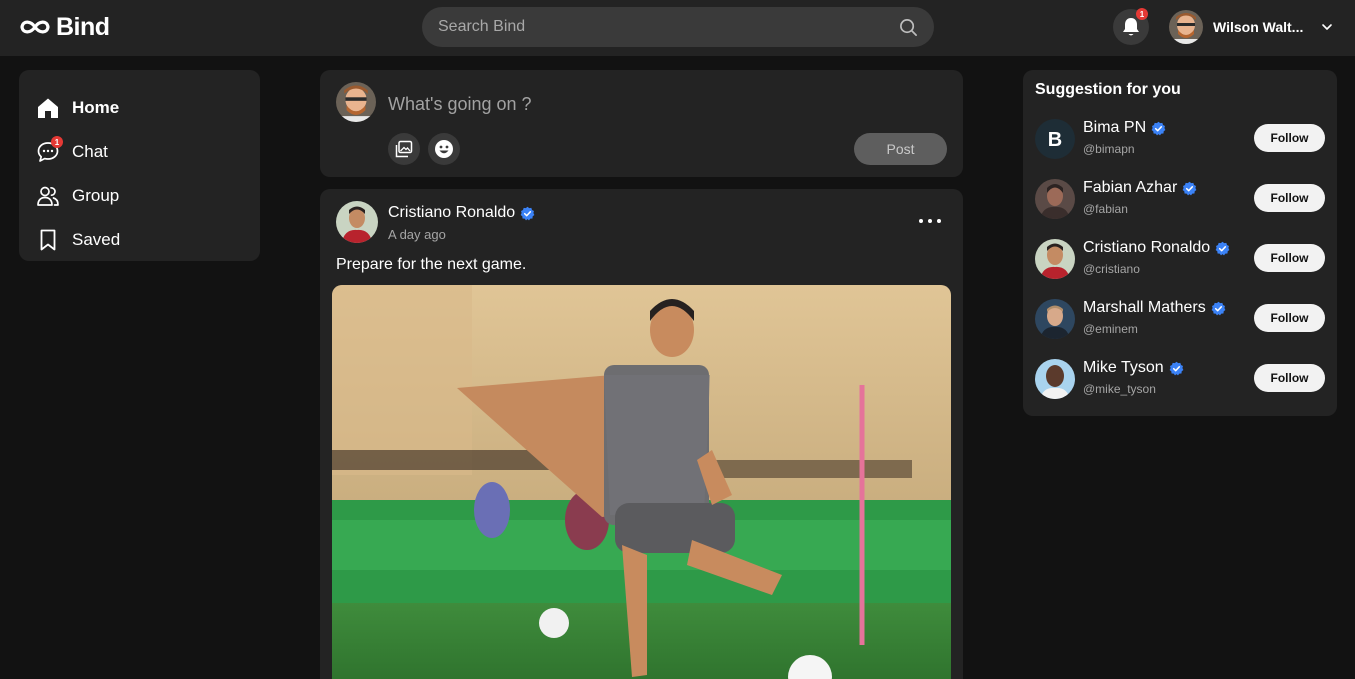 The image size is (1355, 679). I want to click on add-emoji-button, so click(444, 149).